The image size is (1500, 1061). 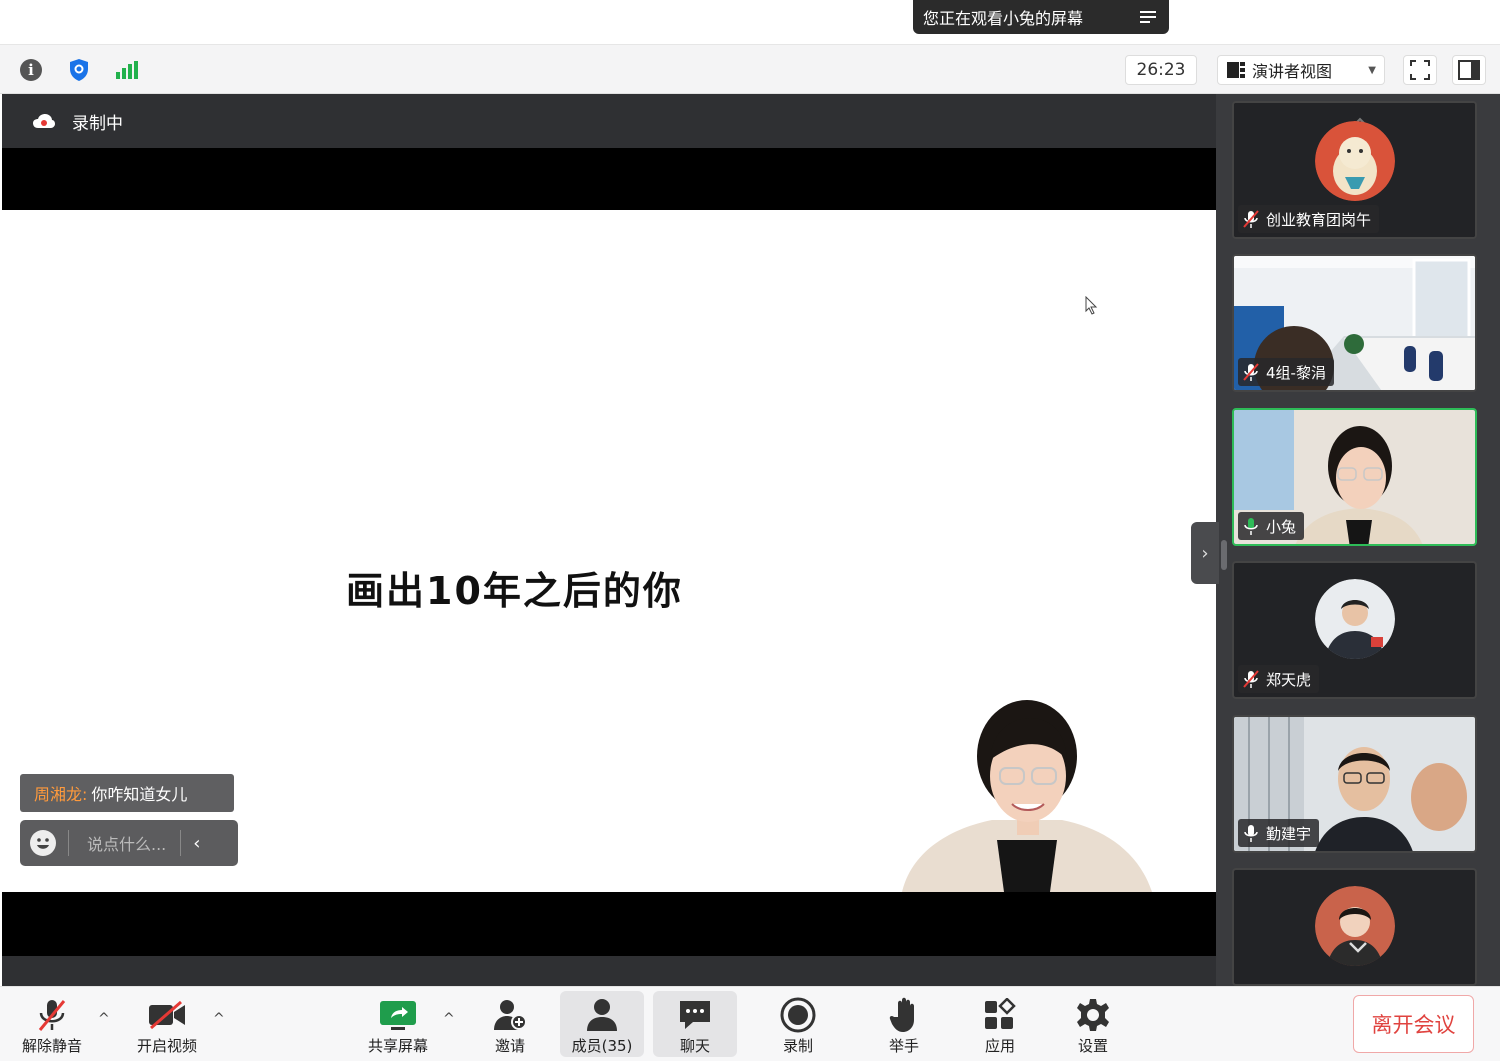 I want to click on participant-name-tag: 4组-黎涓, so click(x=1286, y=372).